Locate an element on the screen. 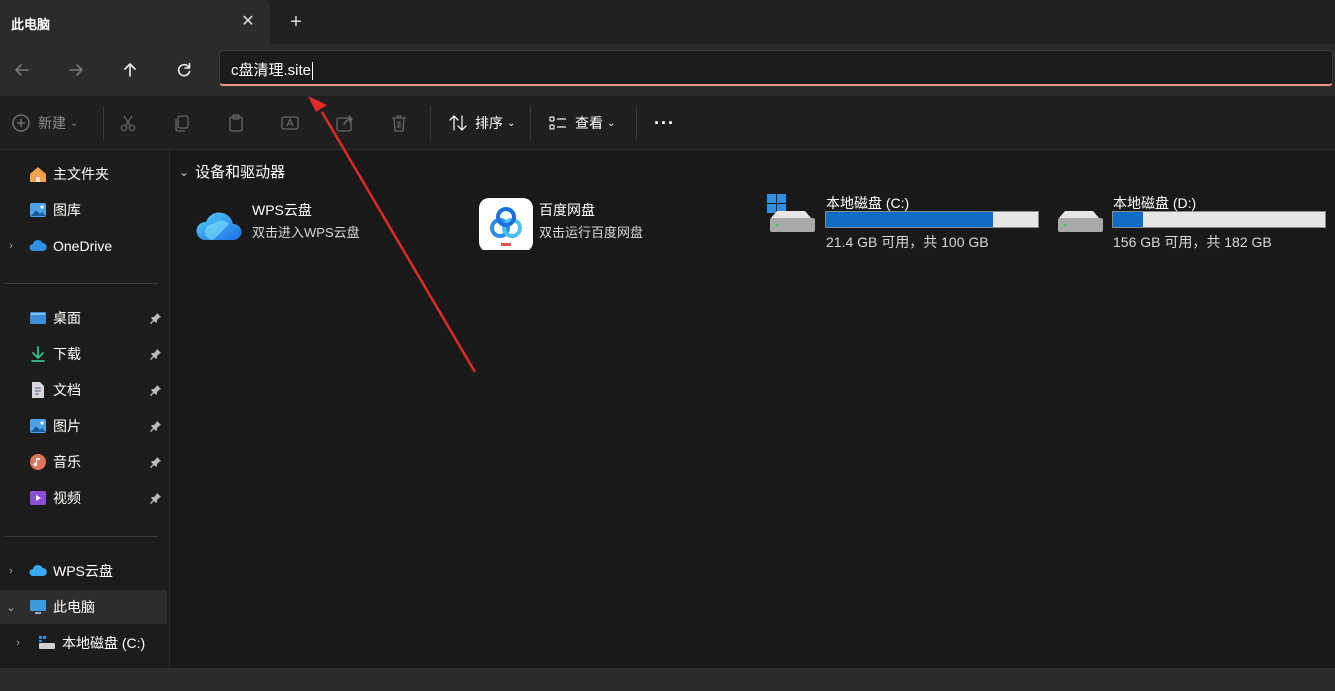 The width and height of the screenshot is (1335, 691). sidebar-item-home: 主文件夹 is located at coordinates (83, 174).